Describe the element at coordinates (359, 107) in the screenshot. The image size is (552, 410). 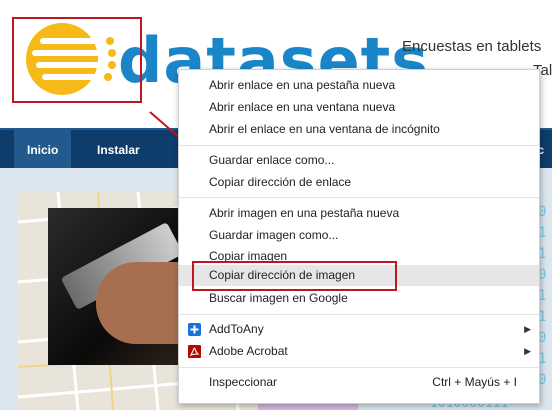
I see `menu-item-open-link-new-window: Abrir enlace en una ventana nueva` at that location.